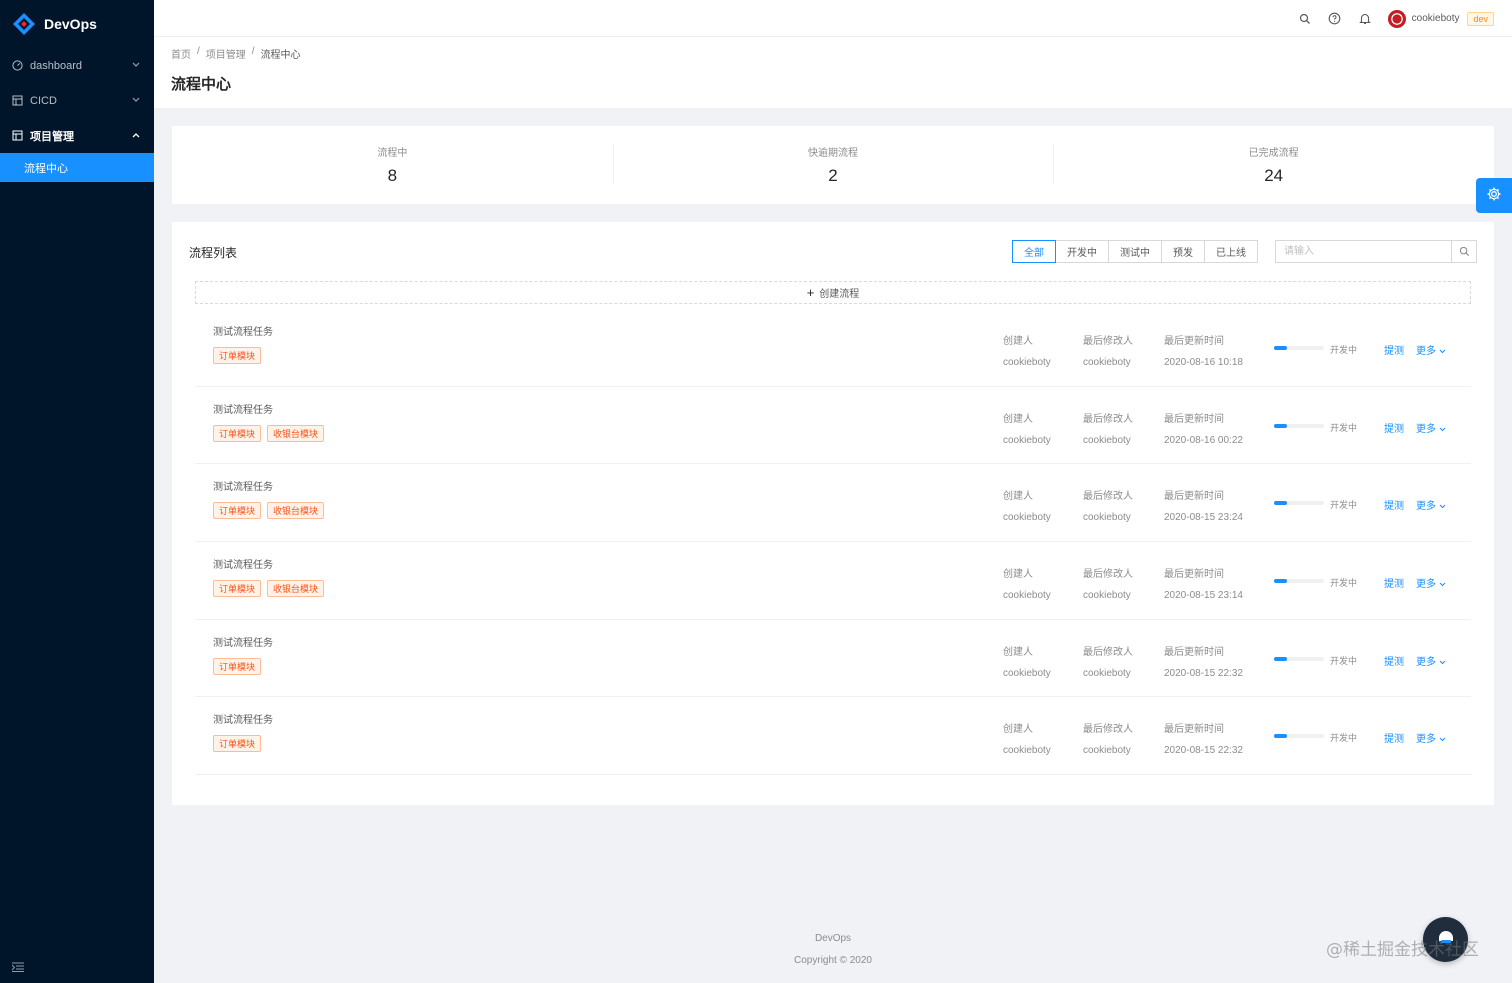 Image resolution: width=1512 pixels, height=983 pixels. Describe the element at coordinates (1344, 427) in the screenshot. I see `status-text: 开发中` at that location.